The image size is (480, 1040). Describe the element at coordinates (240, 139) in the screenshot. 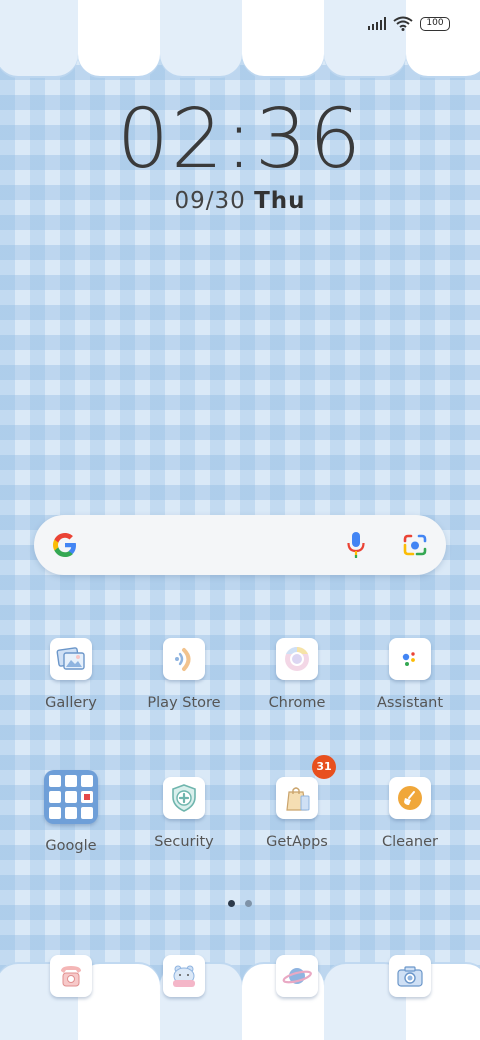

I see `clock-time: 02:36` at that location.